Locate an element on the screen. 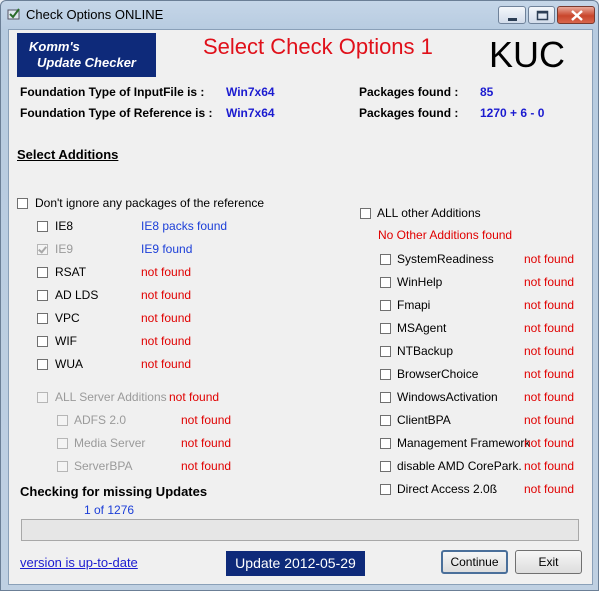 The height and width of the screenshot is (591, 599). title-bar: Check Options ONLINE is located at coordinates (299, 15).